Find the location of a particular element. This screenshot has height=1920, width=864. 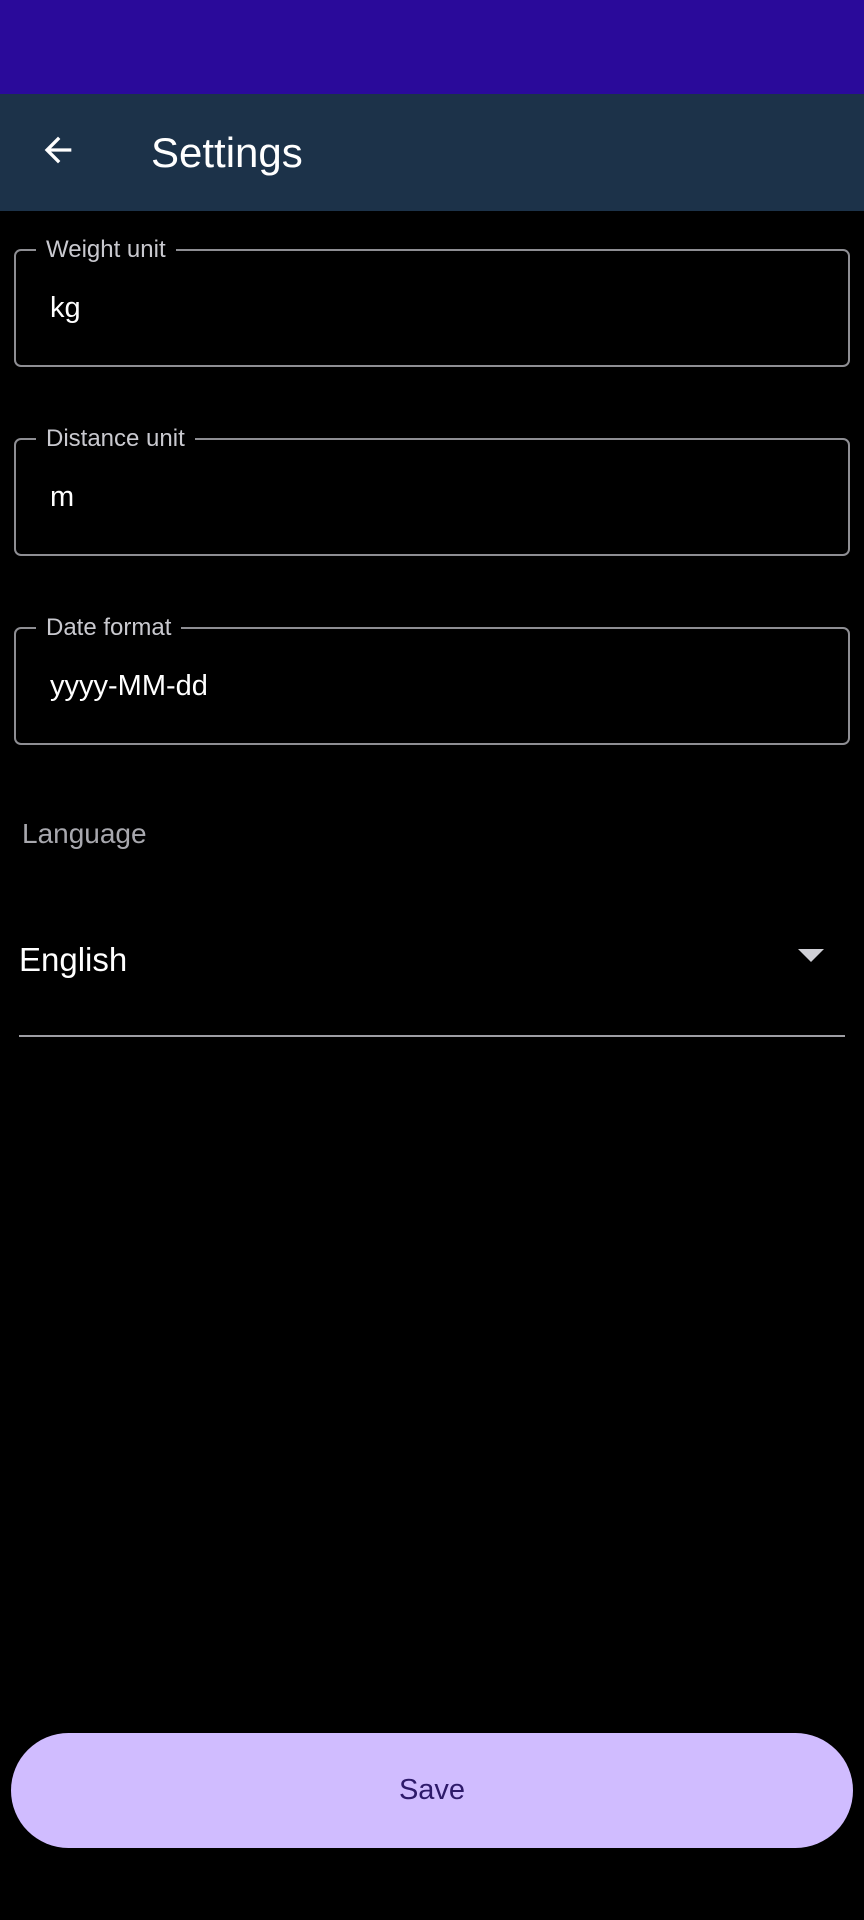

distance-unit-field: Distance unit m is located at coordinates (432, 490).